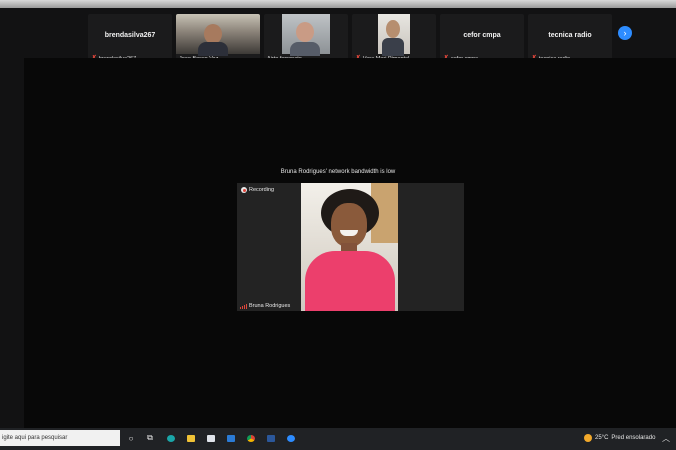  What do you see at coordinates (482, 35) in the screenshot?
I see `participant-display-name: cefor cmpa` at bounding box center [482, 35].